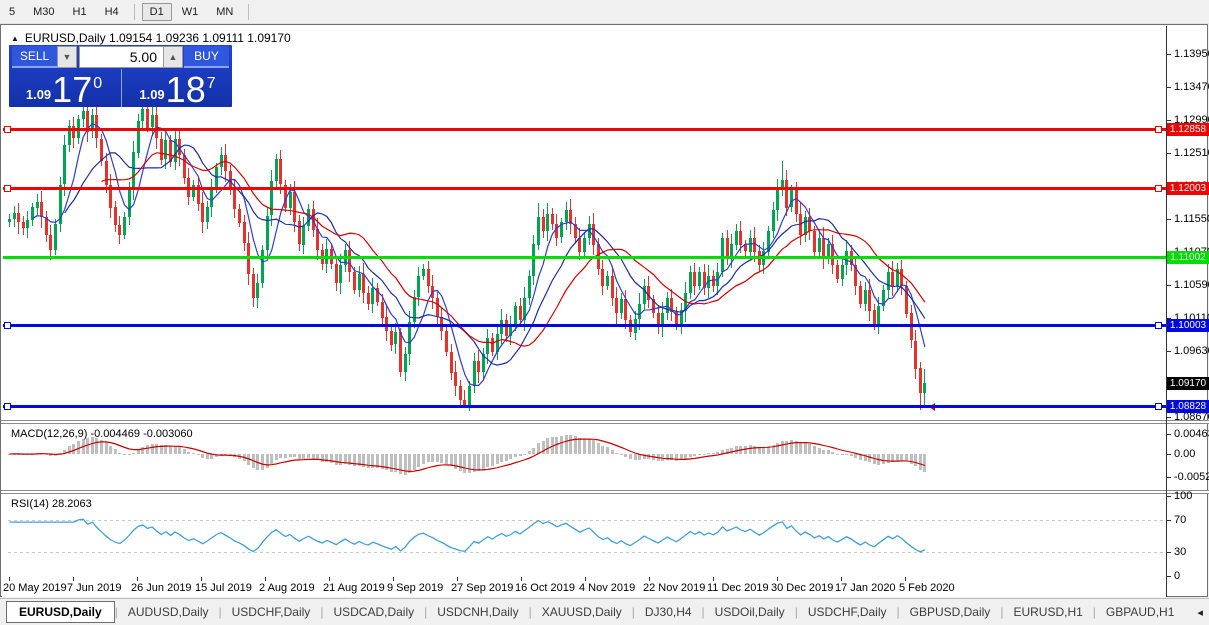 The height and width of the screenshot is (625, 1209). Describe the element at coordinates (1191, 219) in the screenshot. I see `price-tick-label: 1.11550` at that location.